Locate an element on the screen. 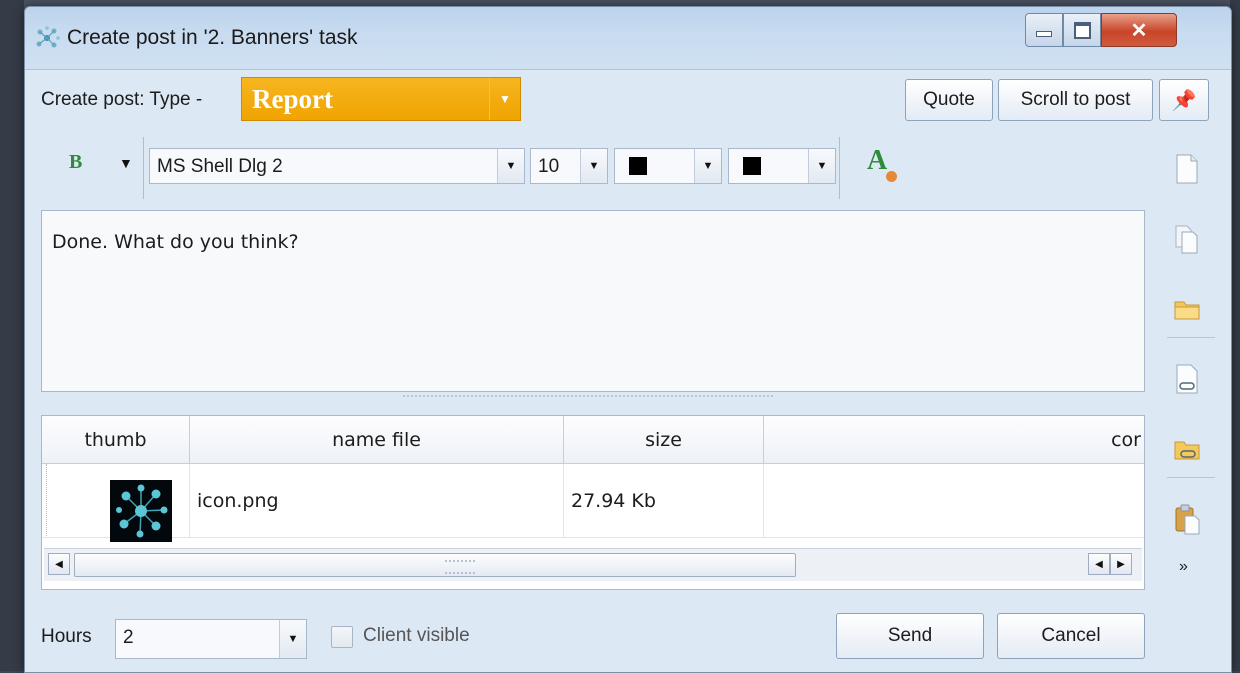  font-style-dot is located at coordinates (891, 176).